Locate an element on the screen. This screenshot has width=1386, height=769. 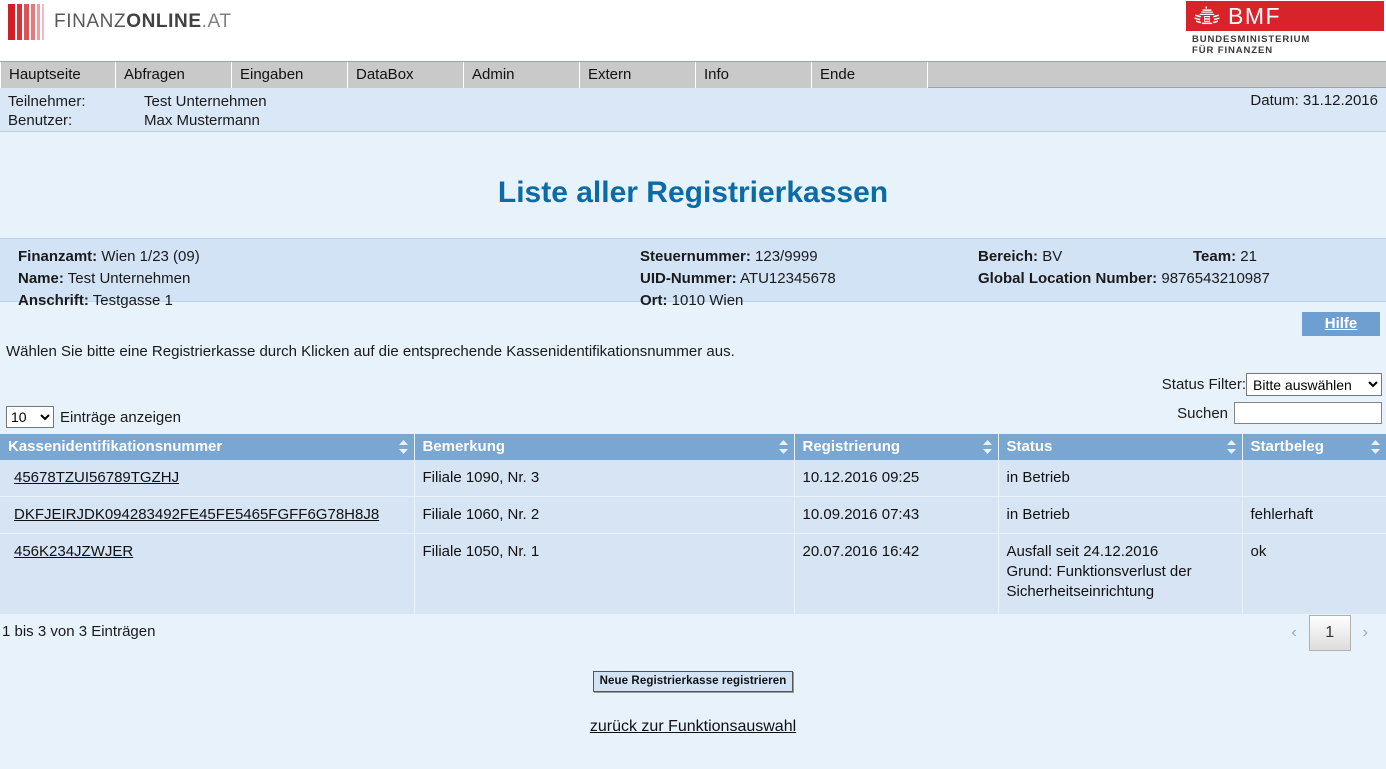
gln-label: Global Location Number: is located at coordinates (1068, 278).